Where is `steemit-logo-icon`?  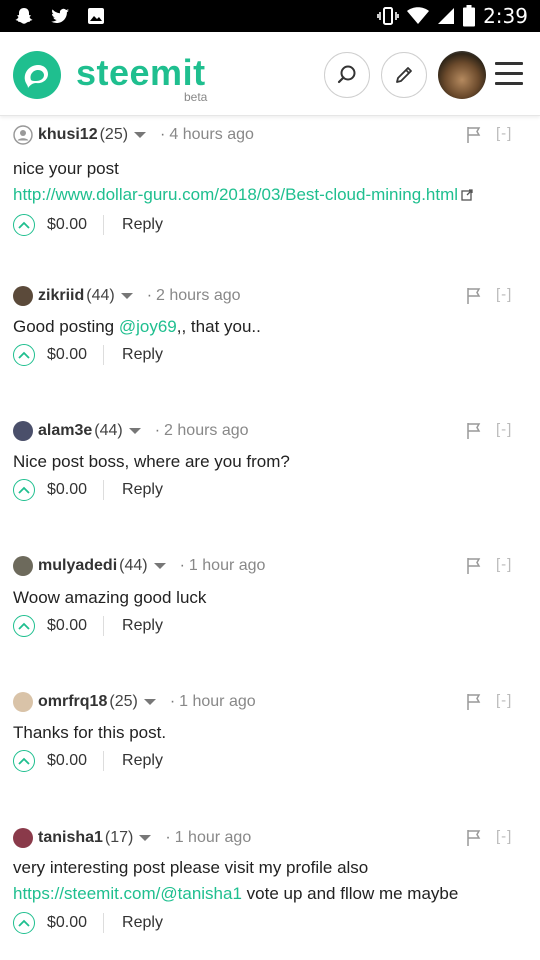
steemit-logo-icon is located at coordinates (37, 75).